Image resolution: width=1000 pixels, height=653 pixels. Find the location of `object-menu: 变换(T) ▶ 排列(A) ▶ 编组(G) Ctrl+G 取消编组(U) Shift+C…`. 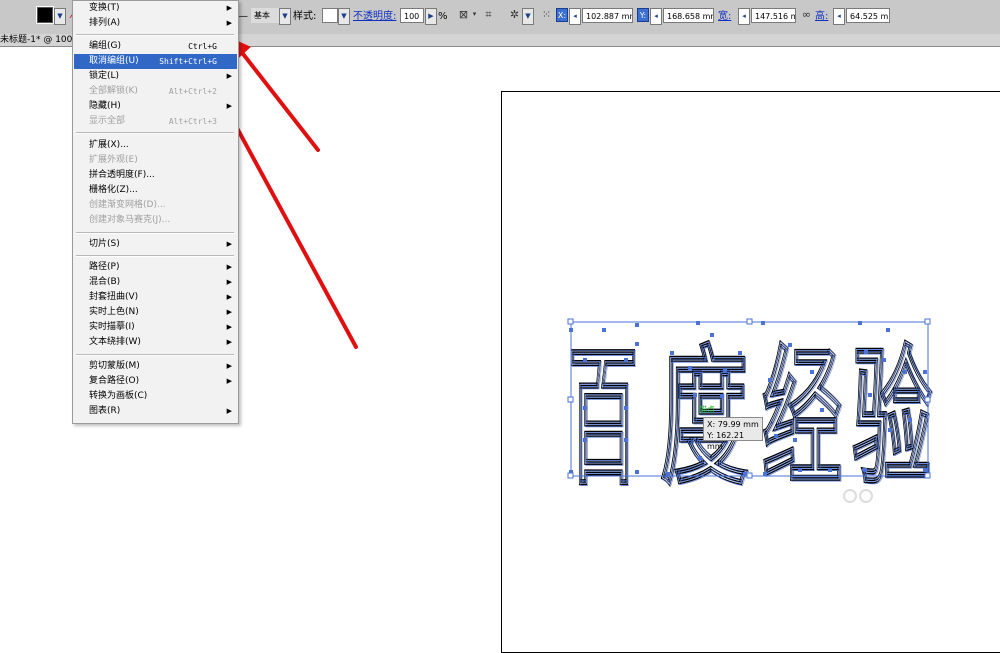

object-menu: 变换(T) ▶ 排列(A) ▶ 编组(G) Ctrl+G 取消编组(U) Shift+C… is located at coordinates (155, 212).